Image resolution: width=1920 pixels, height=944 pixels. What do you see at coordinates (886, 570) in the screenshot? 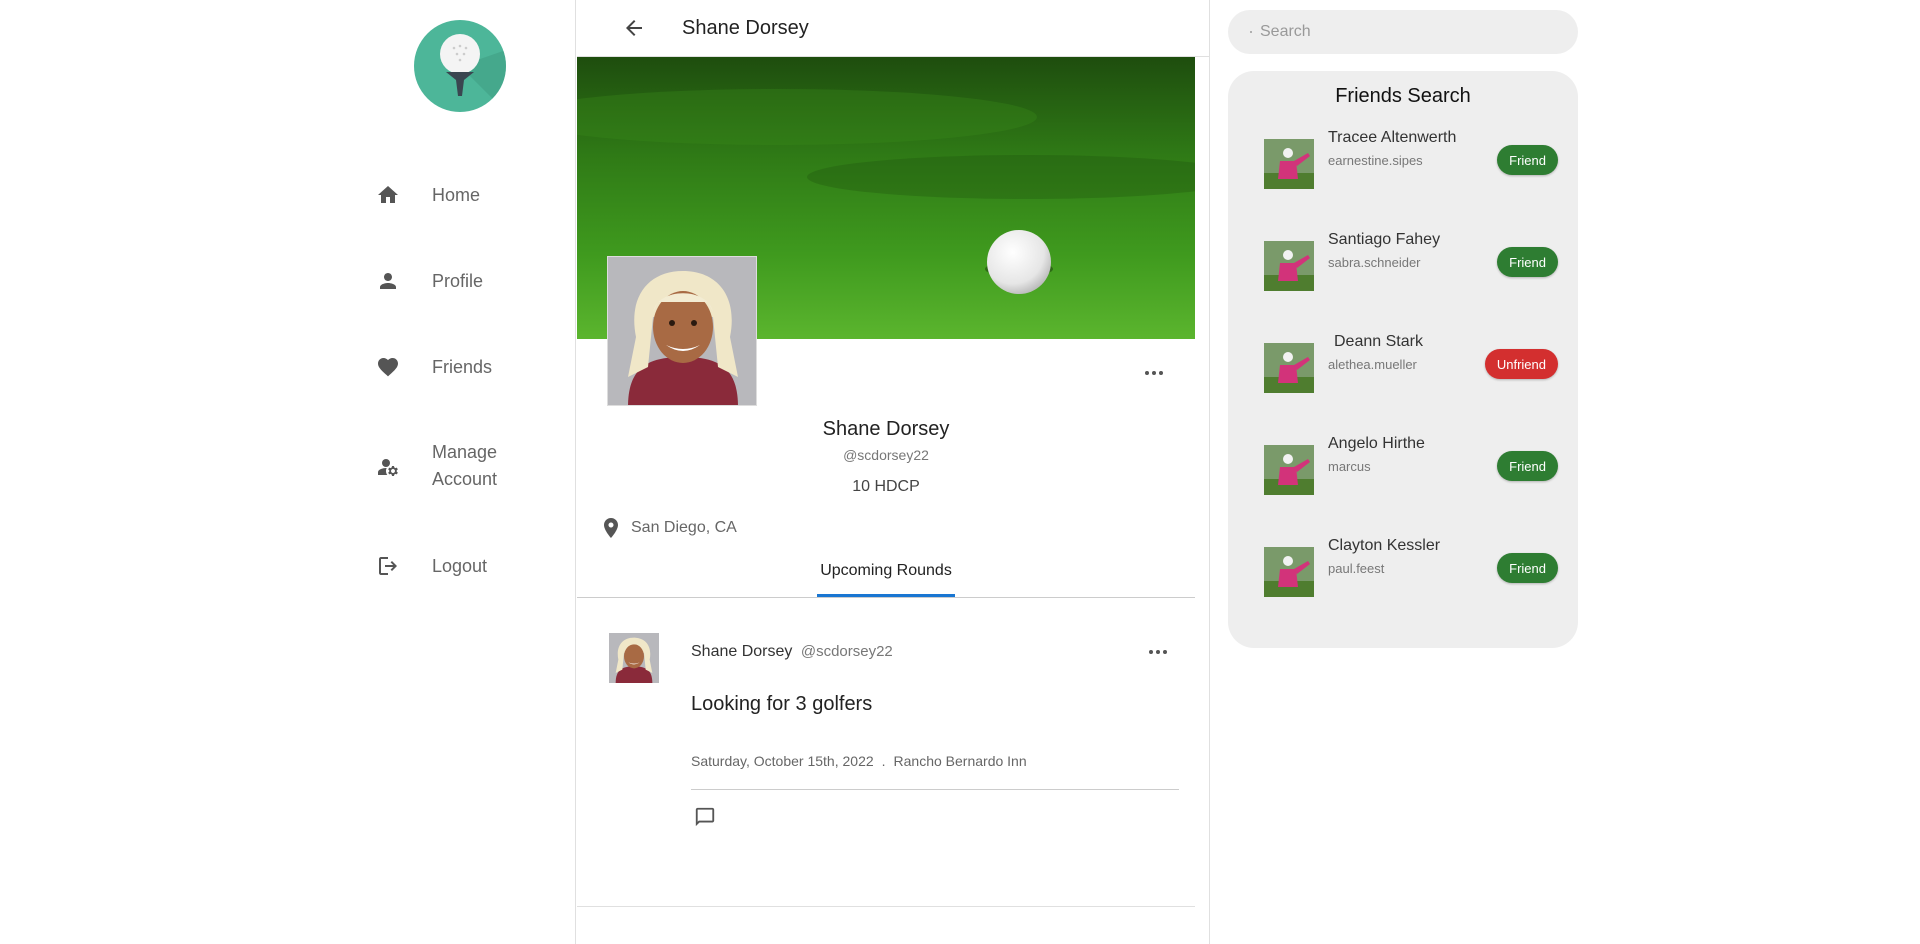
I see `tab-label: Upcoming Rounds` at bounding box center [886, 570].